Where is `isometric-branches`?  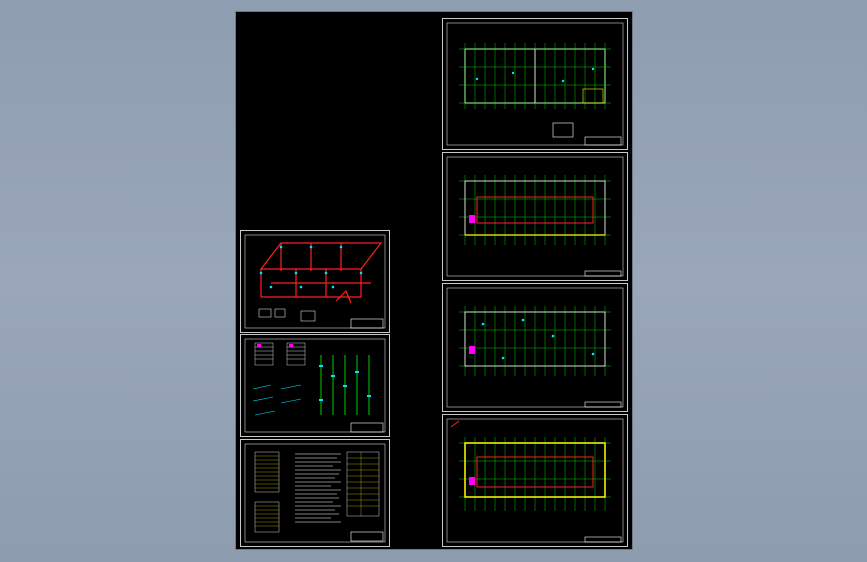
isometric-branches is located at coordinates (277, 400).